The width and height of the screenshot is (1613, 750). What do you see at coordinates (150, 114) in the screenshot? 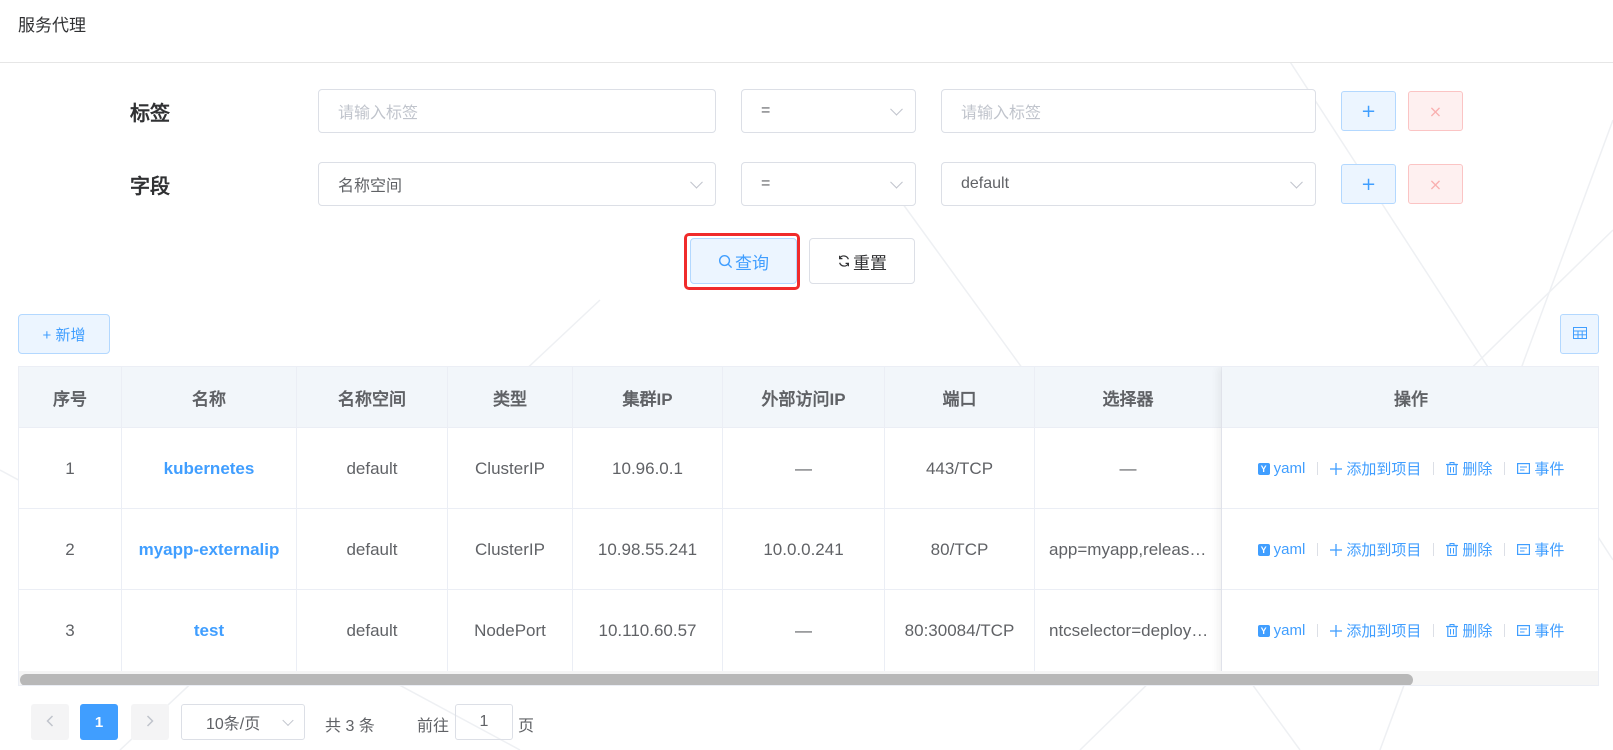
I see `label-filter-label: 标签` at bounding box center [150, 114].